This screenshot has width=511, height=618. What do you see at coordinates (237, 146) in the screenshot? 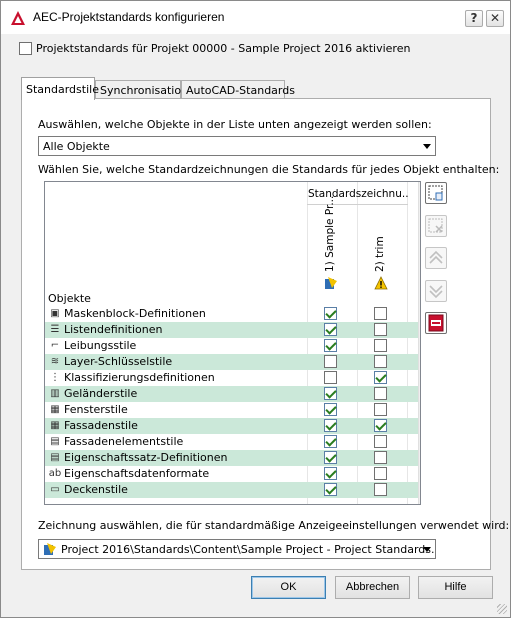
I see `object-filter-dropdown: Alle Objekte` at bounding box center [237, 146].